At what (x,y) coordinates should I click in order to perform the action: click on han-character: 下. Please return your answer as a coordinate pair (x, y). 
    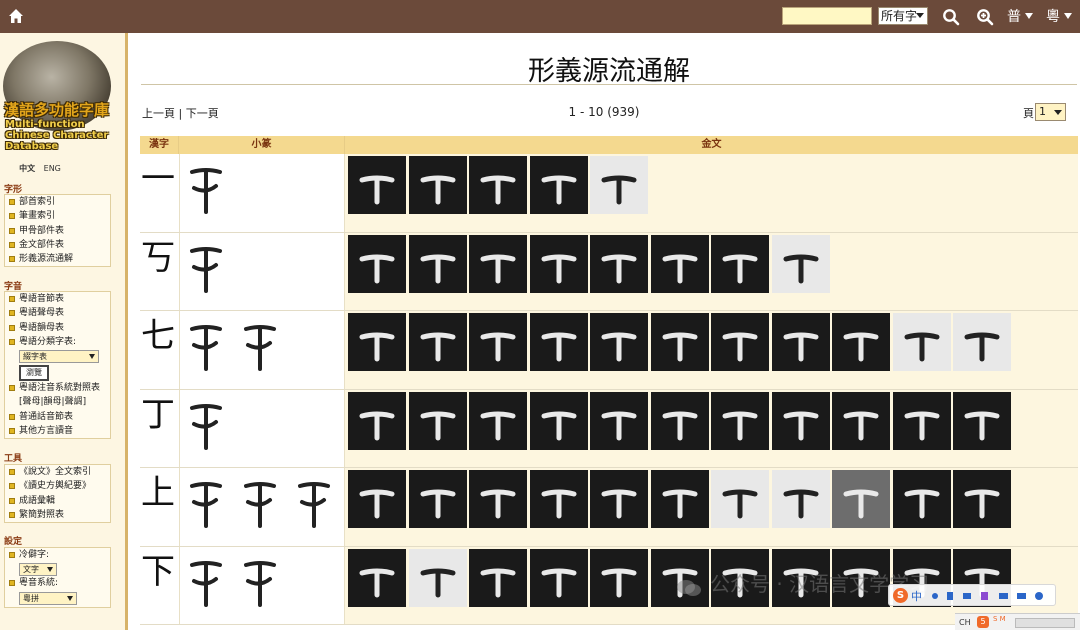
    Looking at the image, I should click on (159, 586).